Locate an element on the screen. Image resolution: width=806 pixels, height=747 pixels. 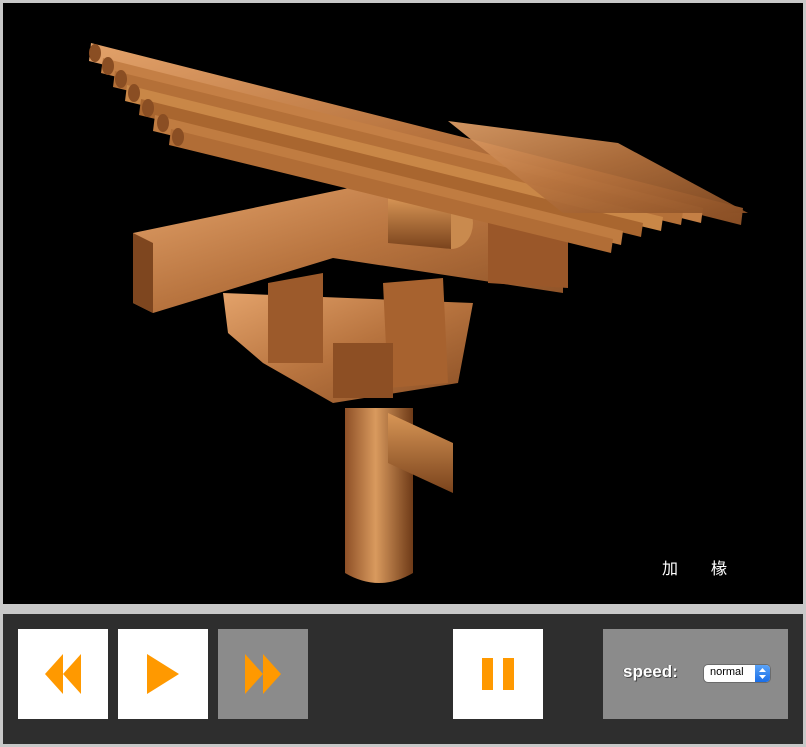
play-button is located at coordinates (163, 674).